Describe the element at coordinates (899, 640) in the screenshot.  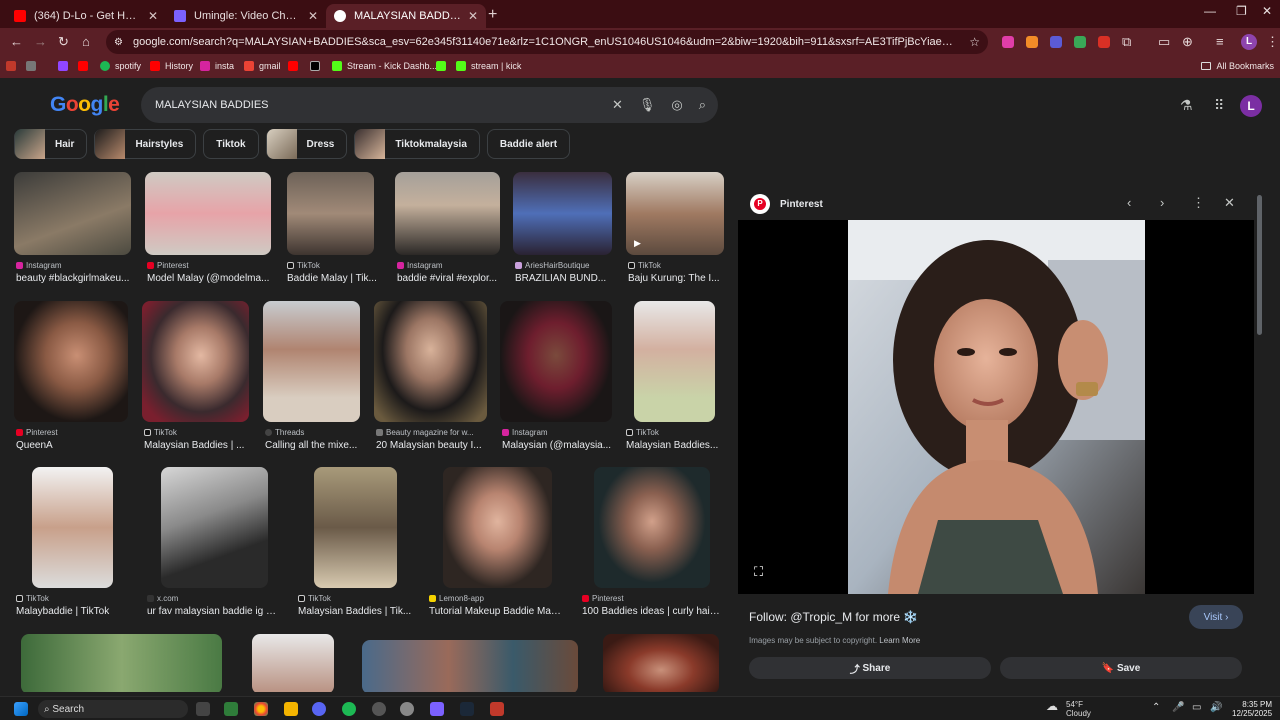
I see `learn-more-link: Learn More` at that location.